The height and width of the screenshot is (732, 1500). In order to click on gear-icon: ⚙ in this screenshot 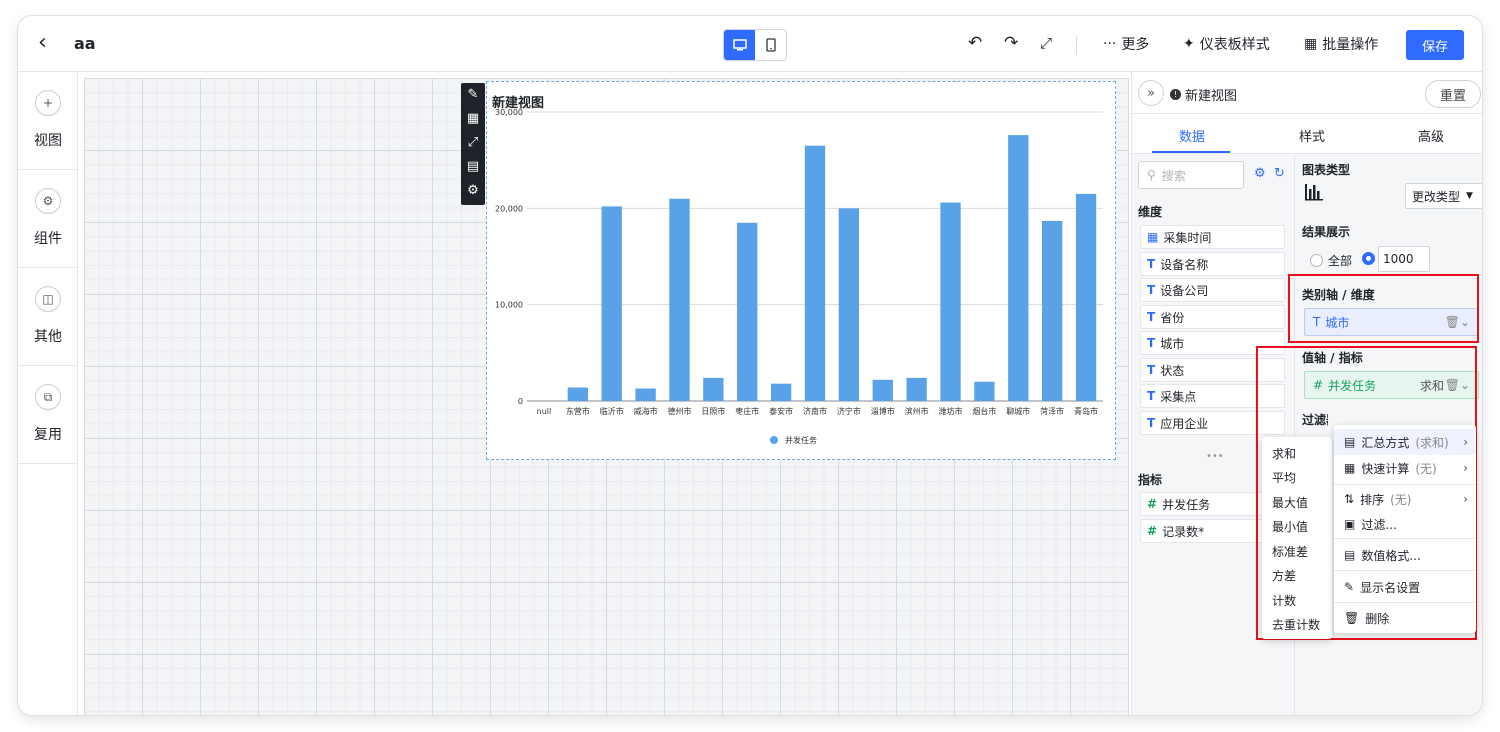, I will do `click(48, 201)`.